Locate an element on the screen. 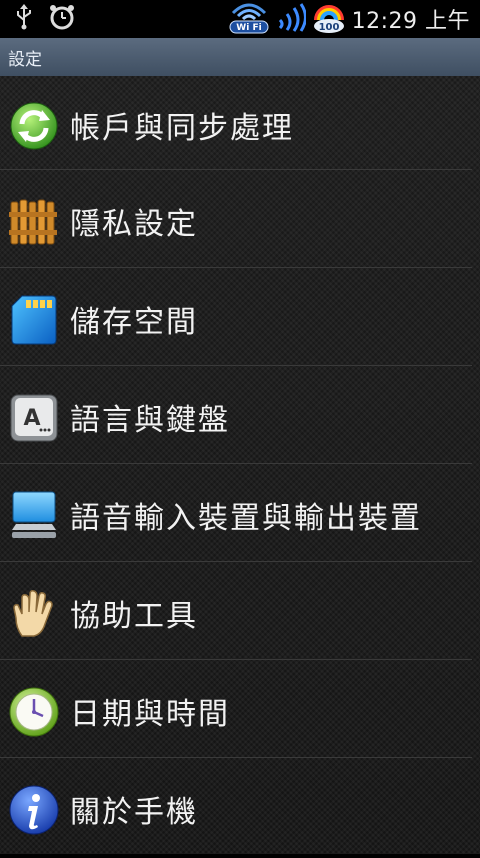  fence-icon is located at coordinates (34, 222).